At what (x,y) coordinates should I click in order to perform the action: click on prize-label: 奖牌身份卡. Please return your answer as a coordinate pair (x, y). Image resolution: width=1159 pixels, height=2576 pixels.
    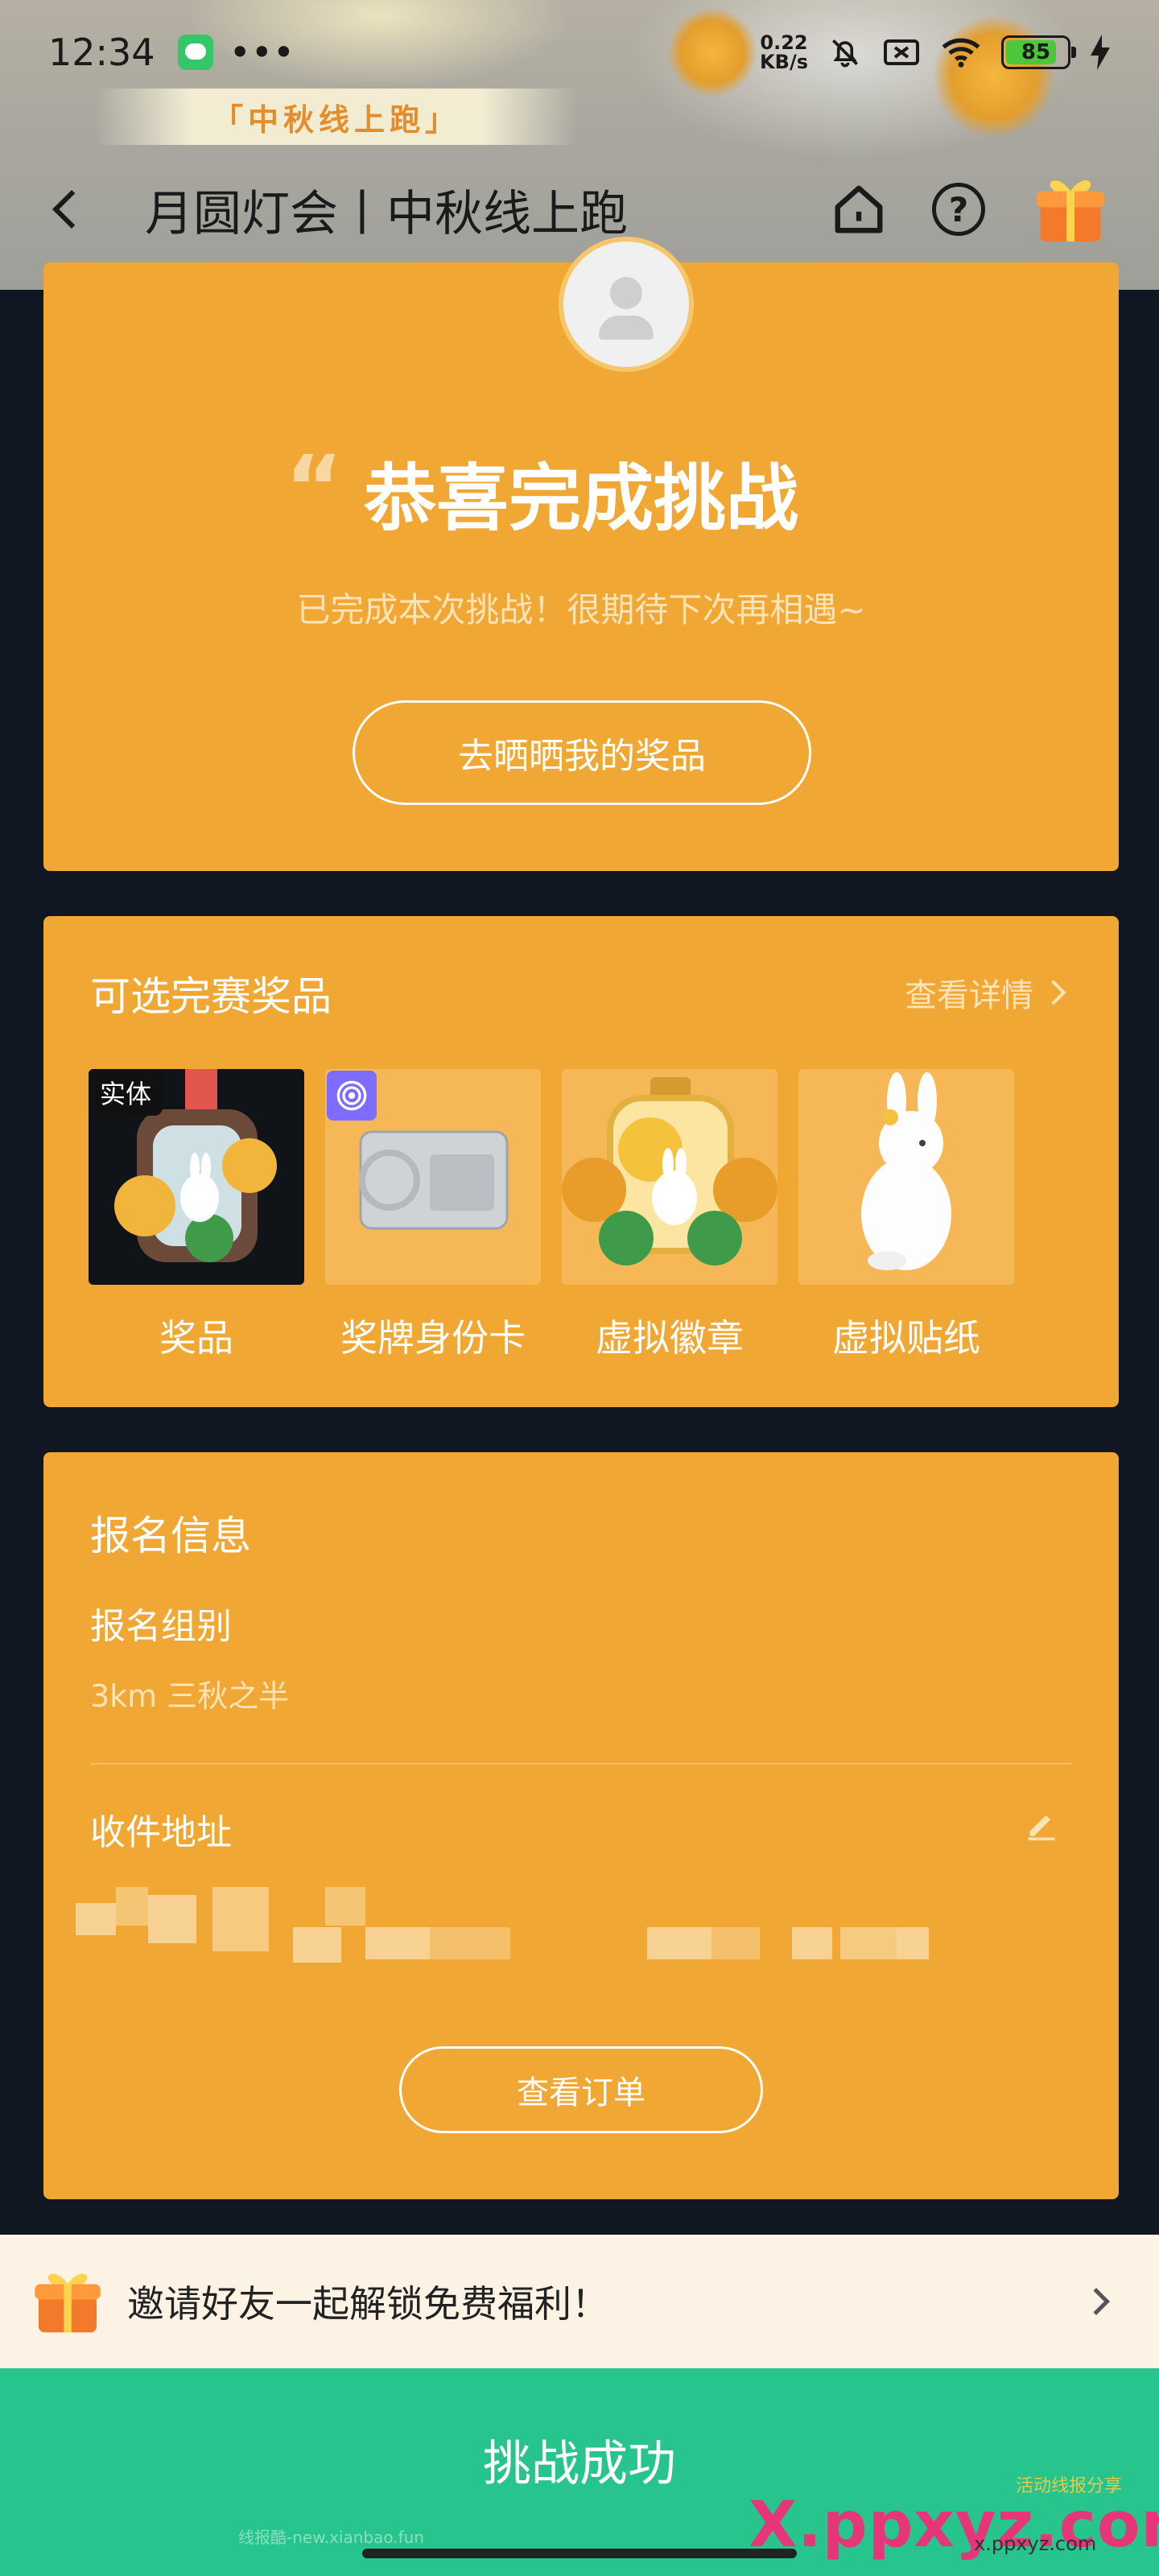
    Looking at the image, I should click on (433, 1338).